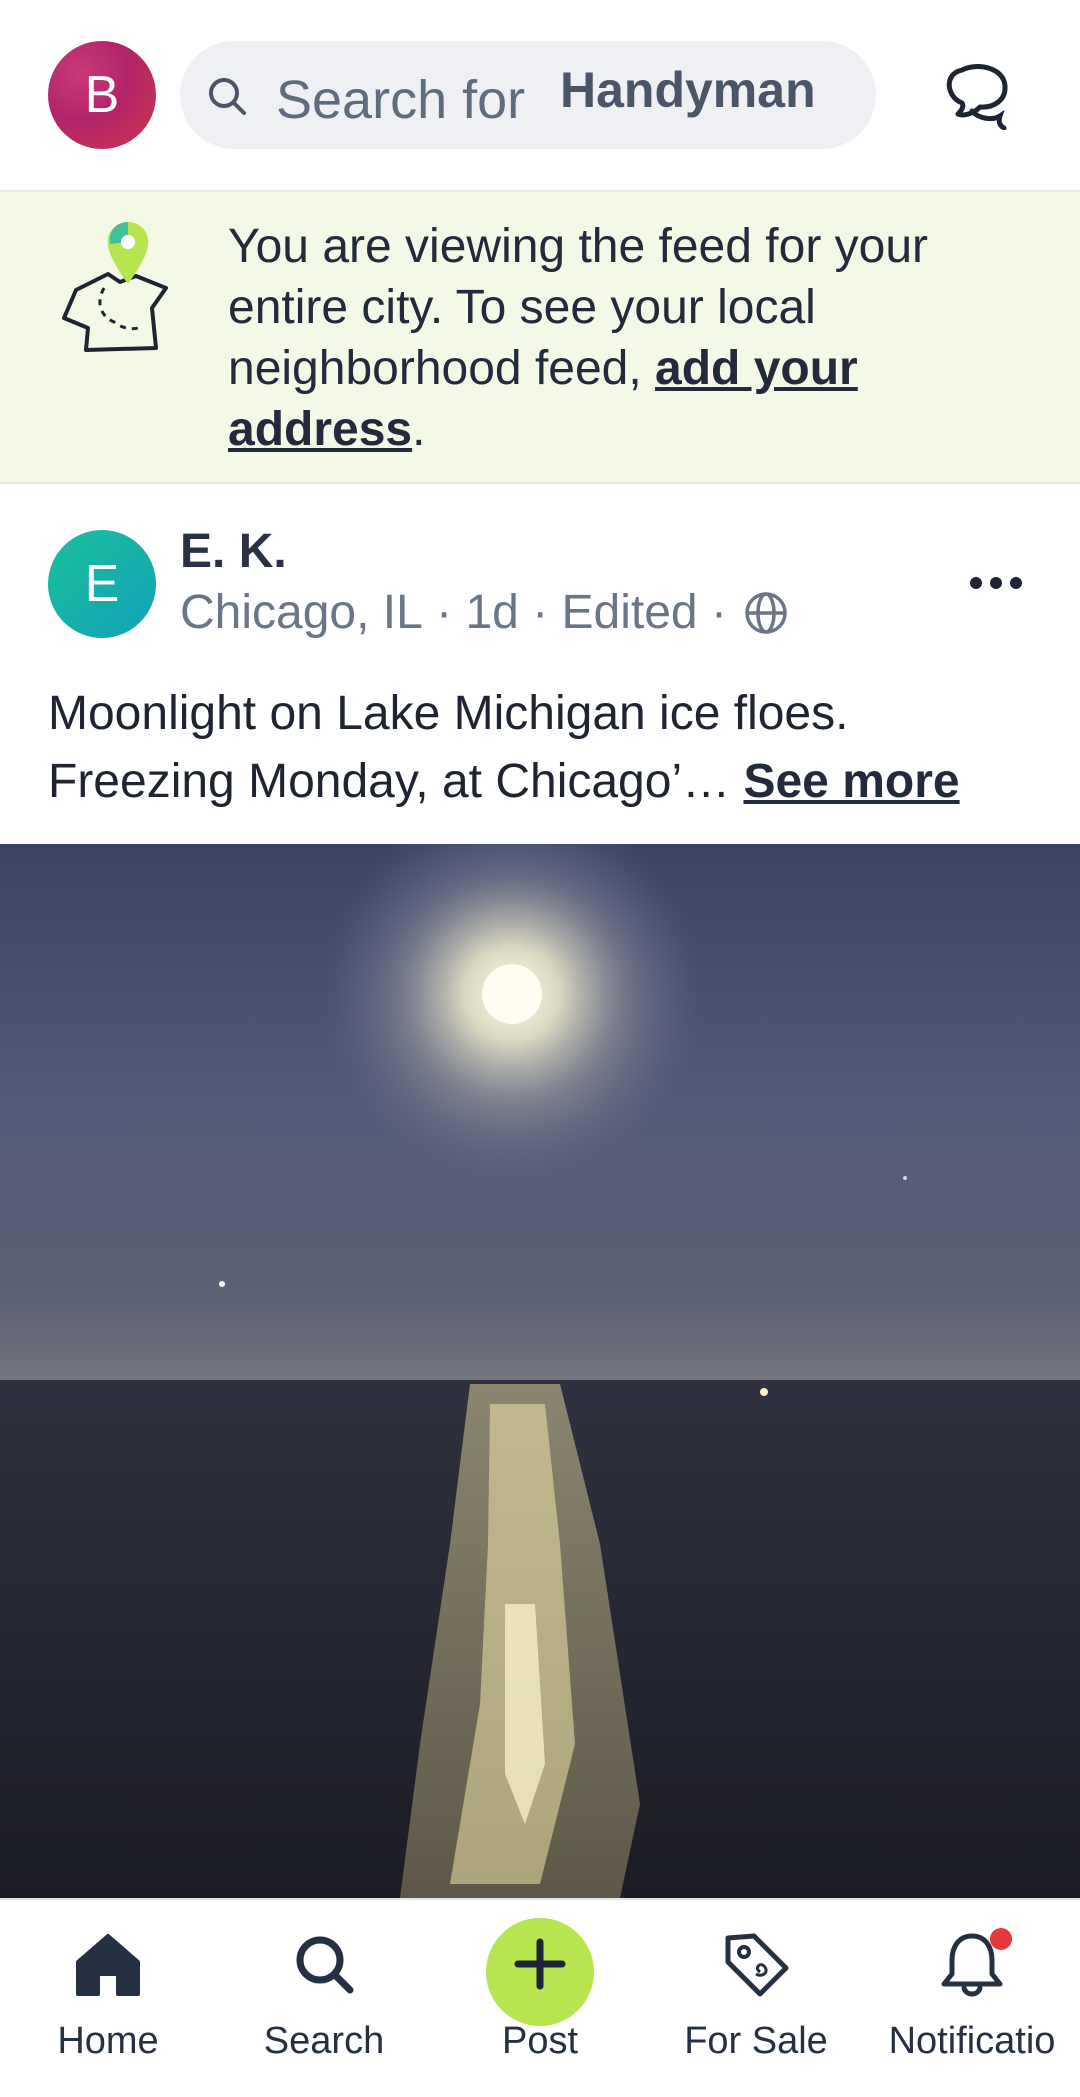  I want to click on author-avatar: E, so click(102, 584).